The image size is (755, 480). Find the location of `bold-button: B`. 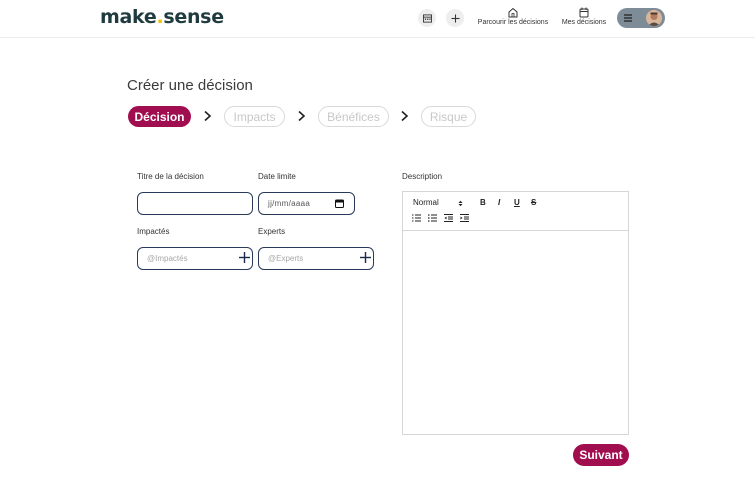

bold-button: B is located at coordinates (483, 202).